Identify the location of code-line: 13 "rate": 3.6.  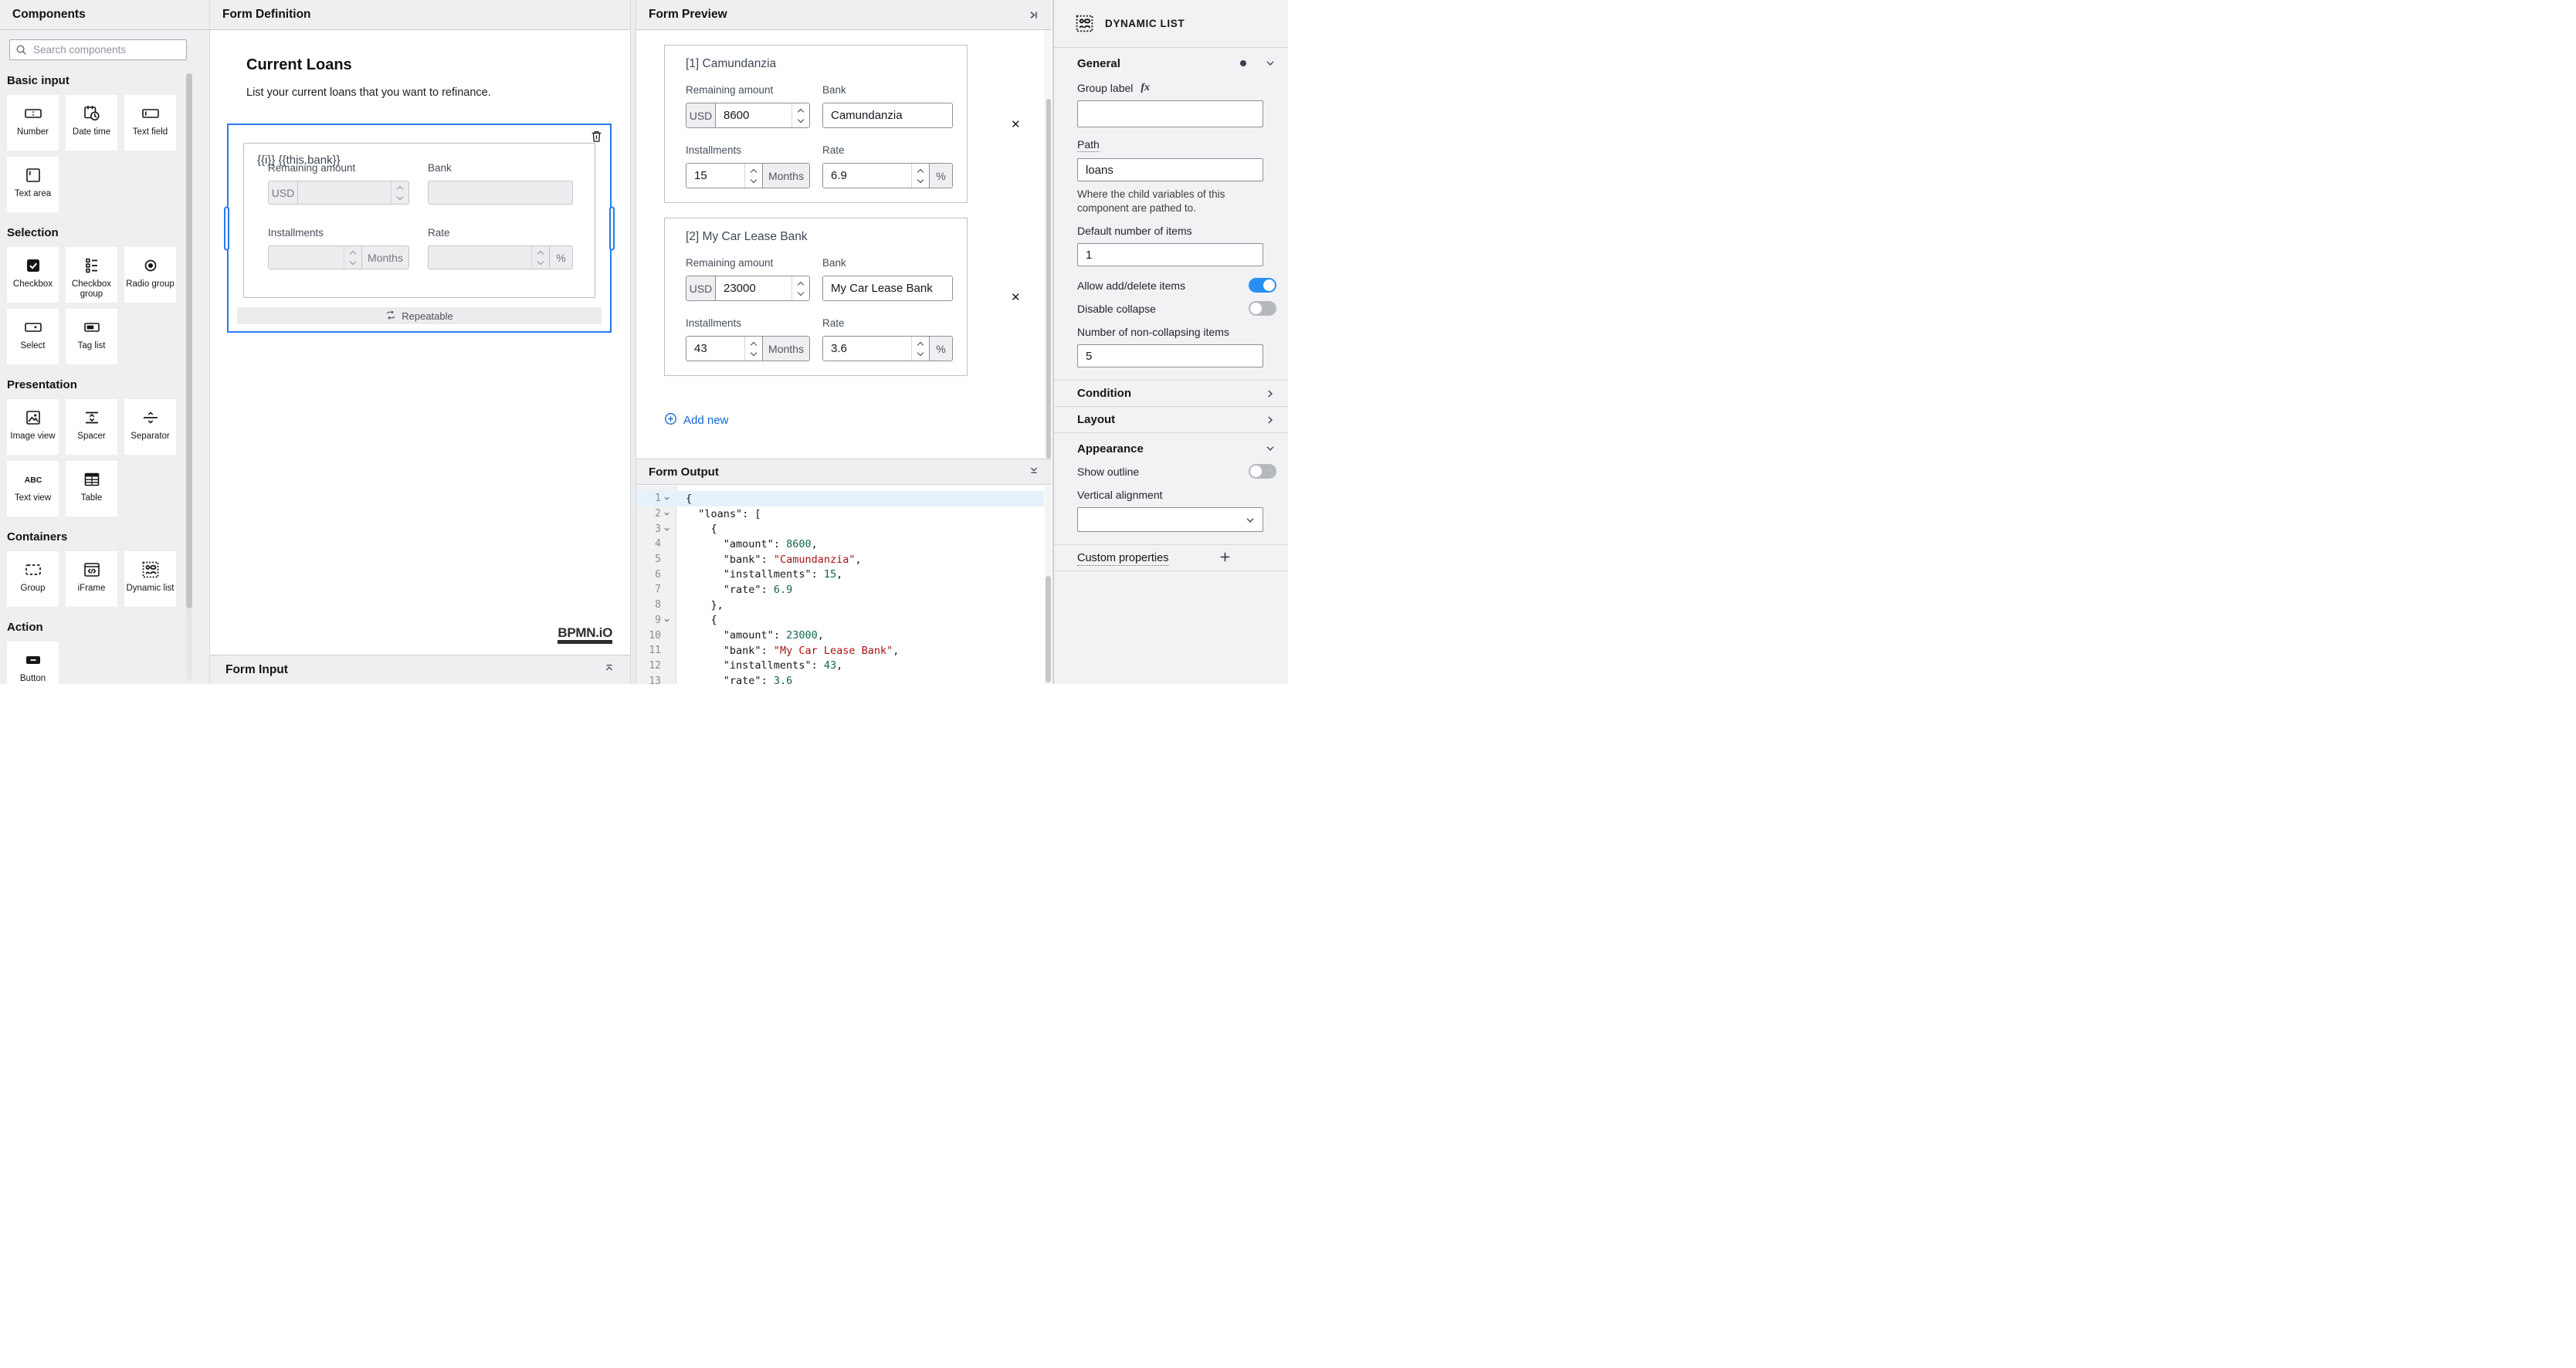
(840, 678).